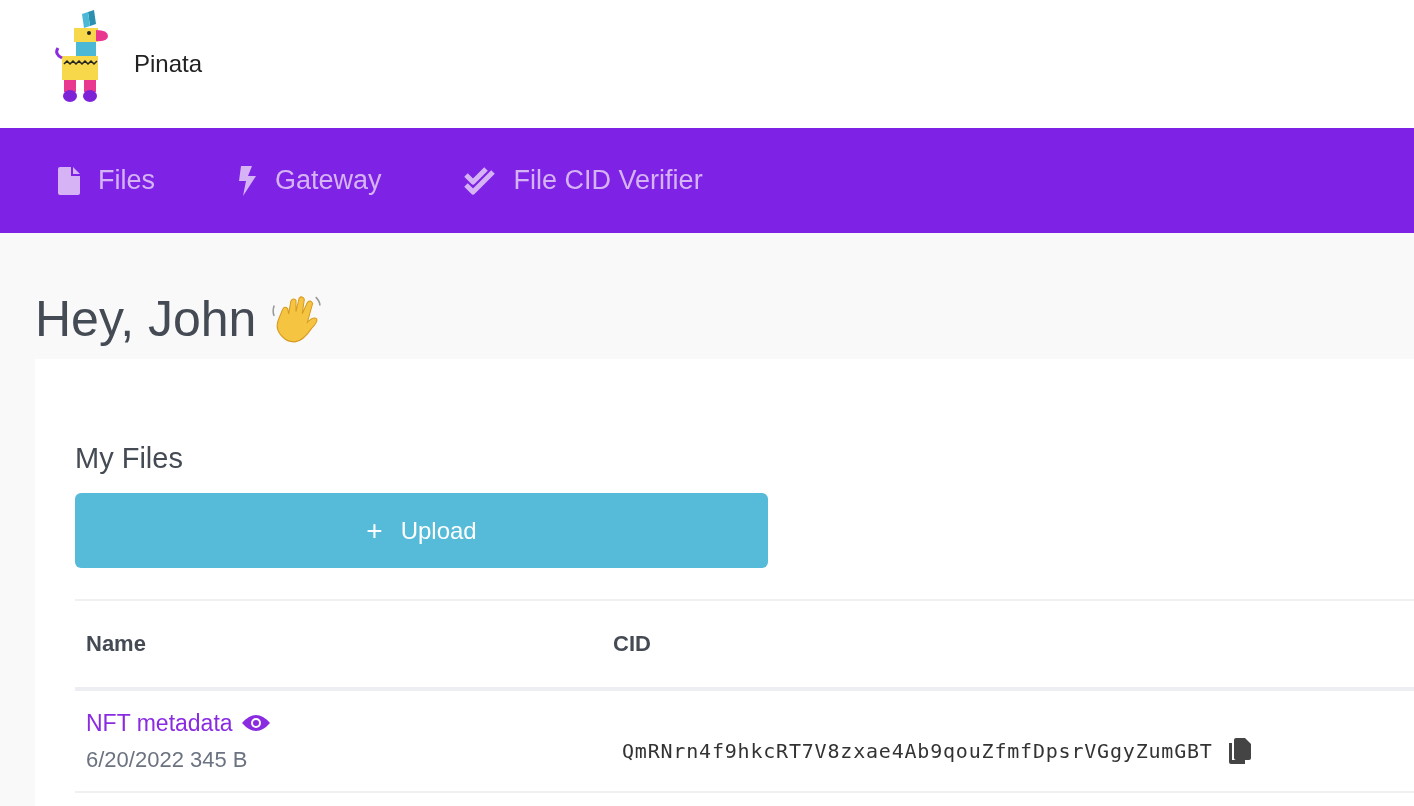  What do you see at coordinates (1239, 751) in the screenshot?
I see `copy-icon` at bounding box center [1239, 751].